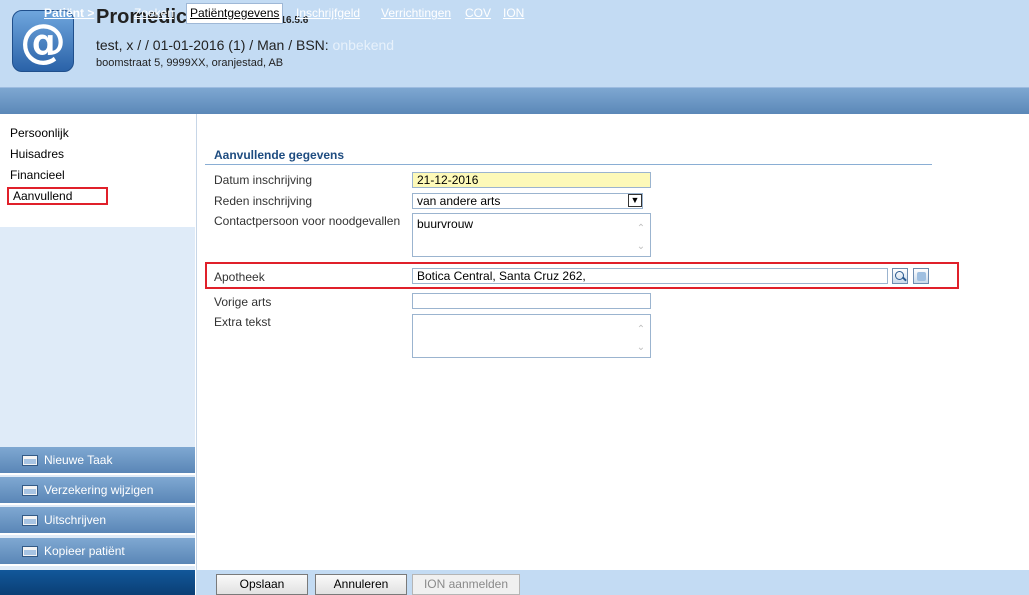 Image resolution: width=1029 pixels, height=595 pixels. What do you see at coordinates (239, 277) in the screenshot?
I see `apotheek-label: Apotheek` at bounding box center [239, 277].